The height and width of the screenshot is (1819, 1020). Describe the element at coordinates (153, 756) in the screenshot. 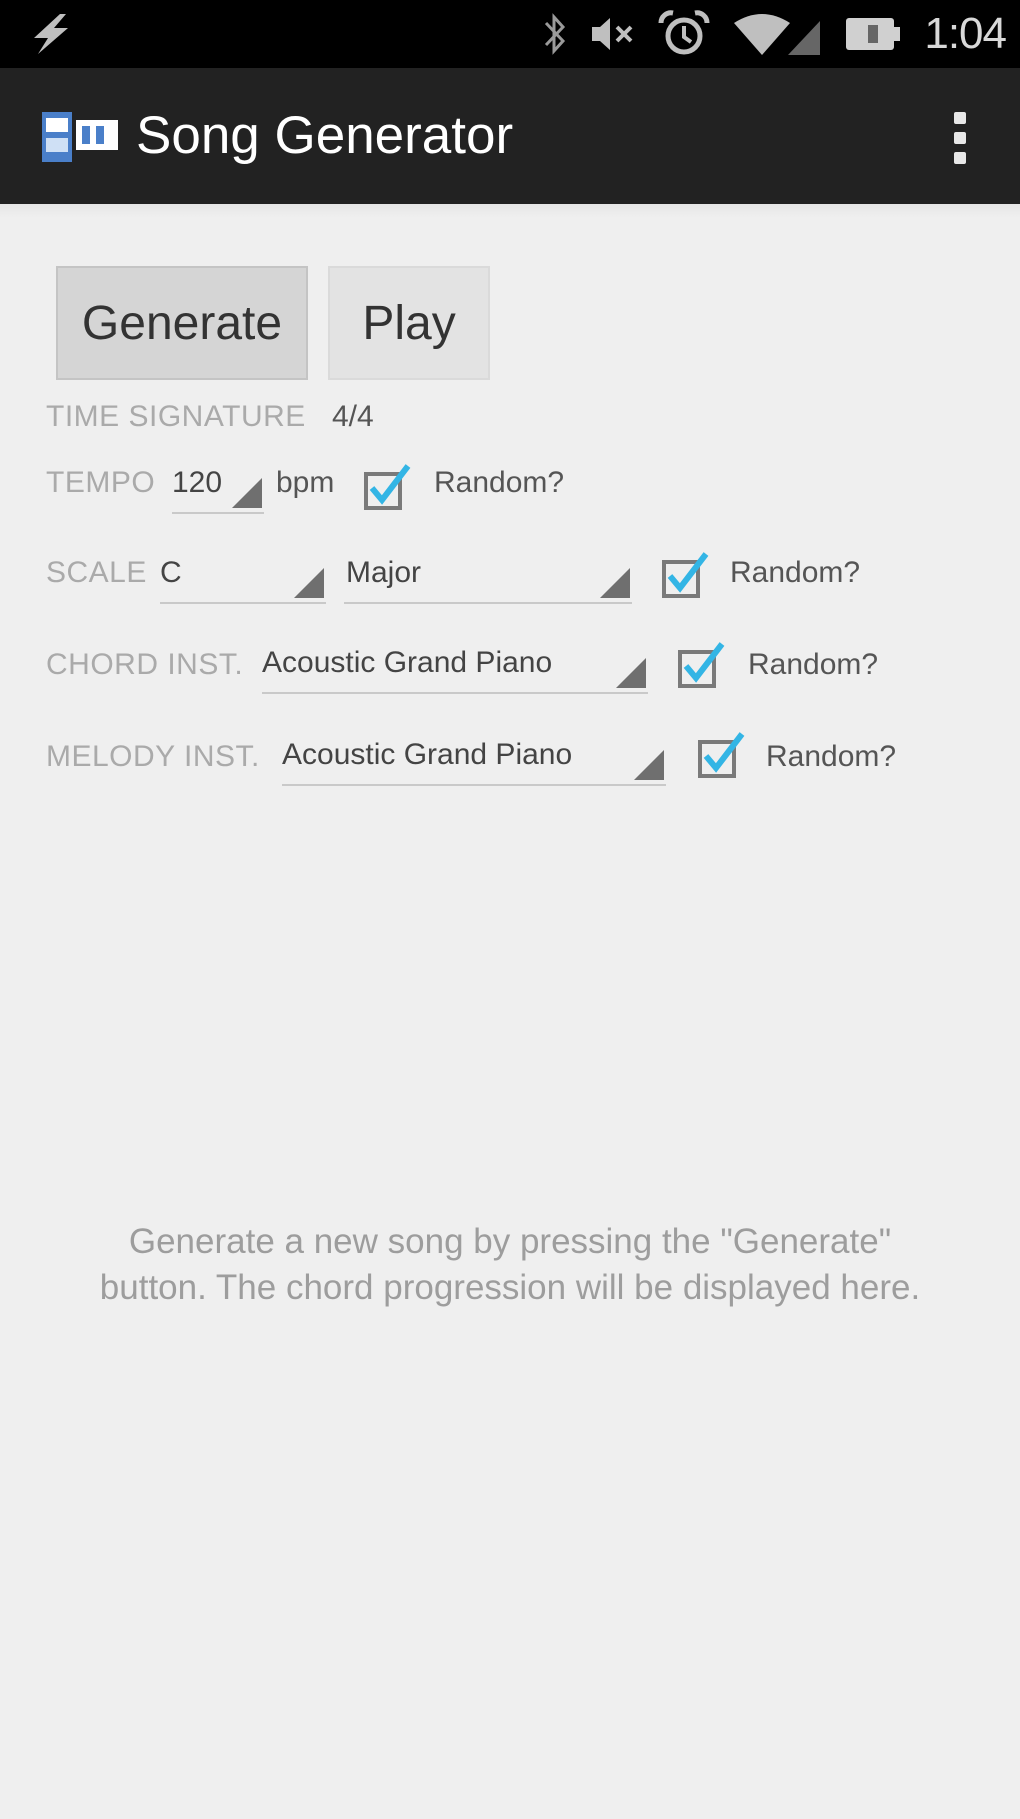

I see `melody-inst-label: MELODY INST.` at that location.